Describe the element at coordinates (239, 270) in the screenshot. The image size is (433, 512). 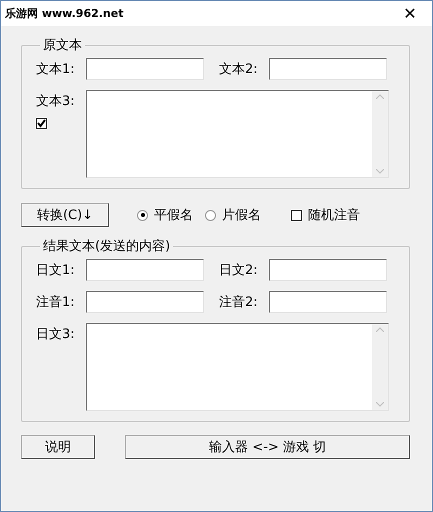
I see `field-label: 日文2:` at that location.